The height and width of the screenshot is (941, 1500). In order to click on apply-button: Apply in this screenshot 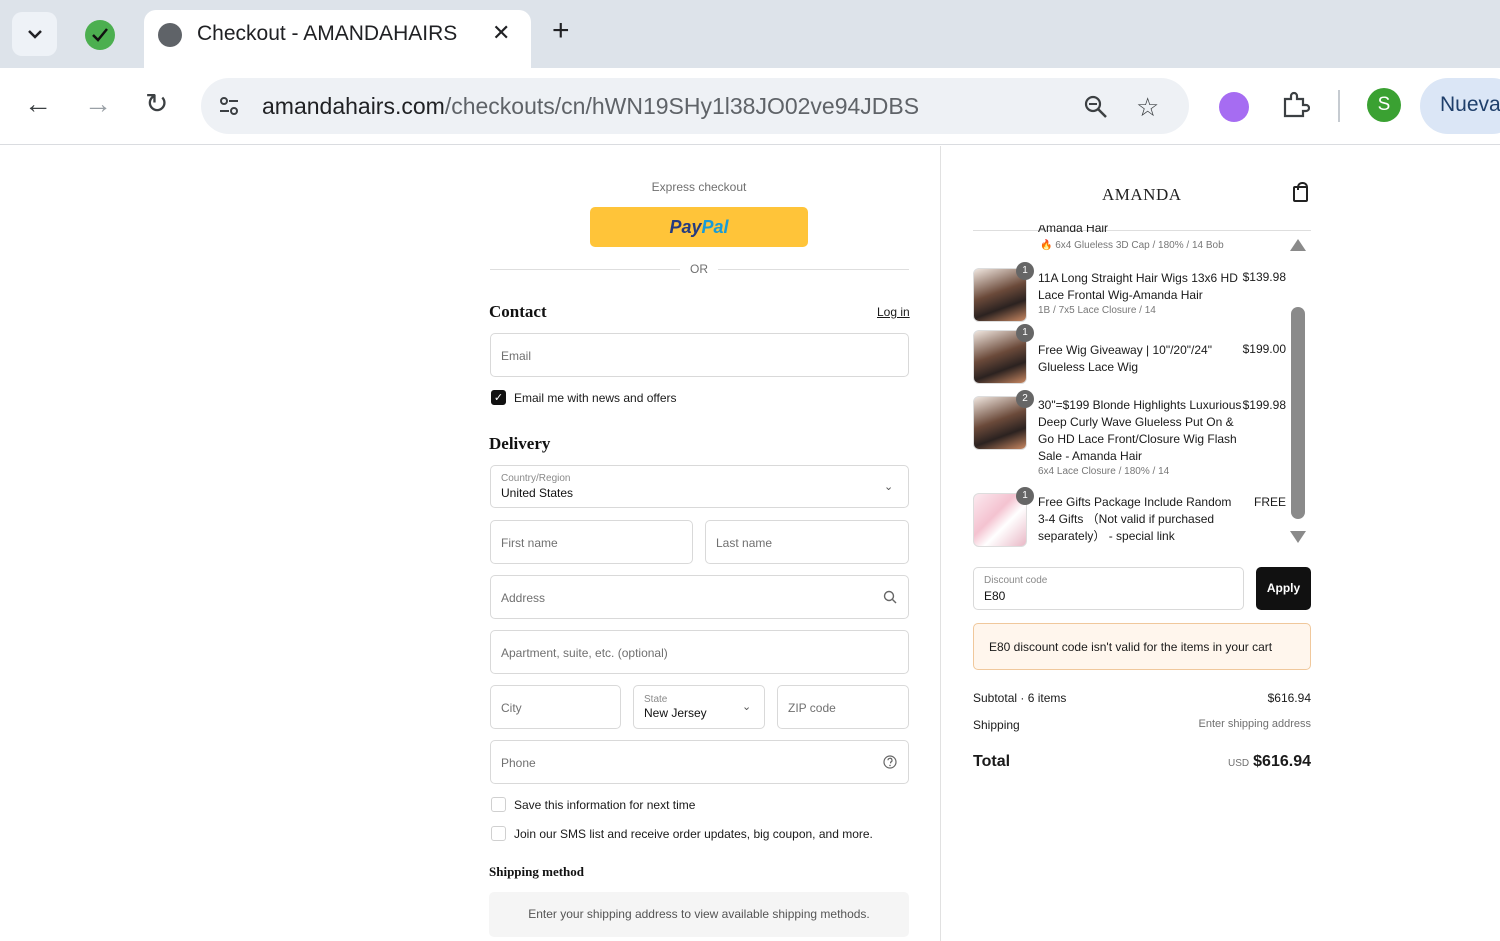, I will do `click(1283, 588)`.